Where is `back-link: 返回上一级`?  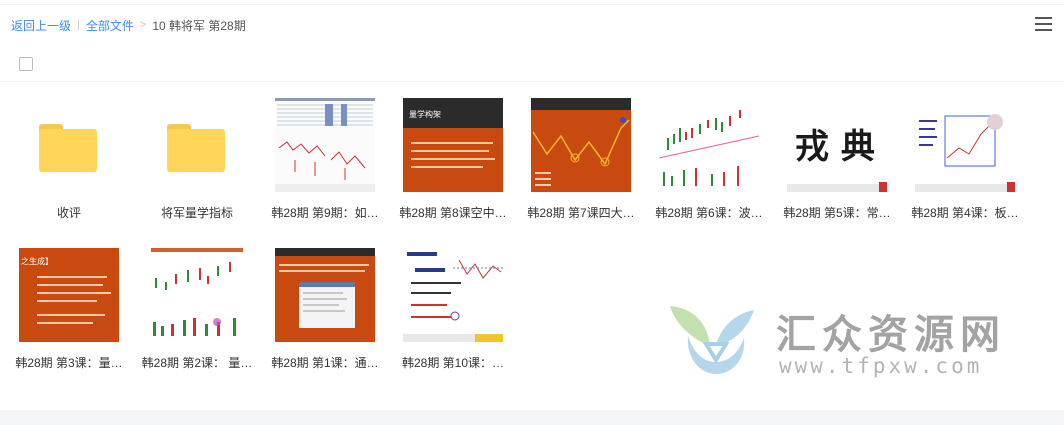
back-link: 返回上一级 is located at coordinates (41, 25).